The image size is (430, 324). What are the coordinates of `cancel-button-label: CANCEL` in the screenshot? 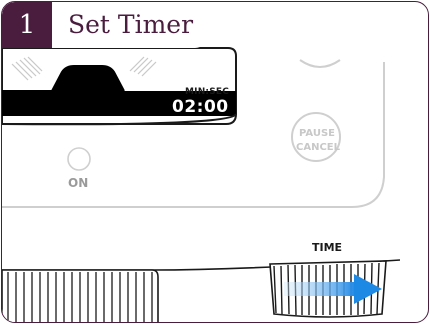 It's located at (318, 147).